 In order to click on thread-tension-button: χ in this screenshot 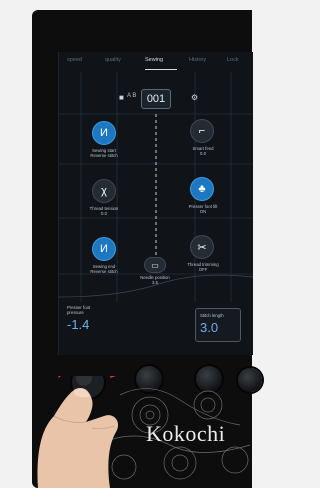, I will do `click(104, 191)`.